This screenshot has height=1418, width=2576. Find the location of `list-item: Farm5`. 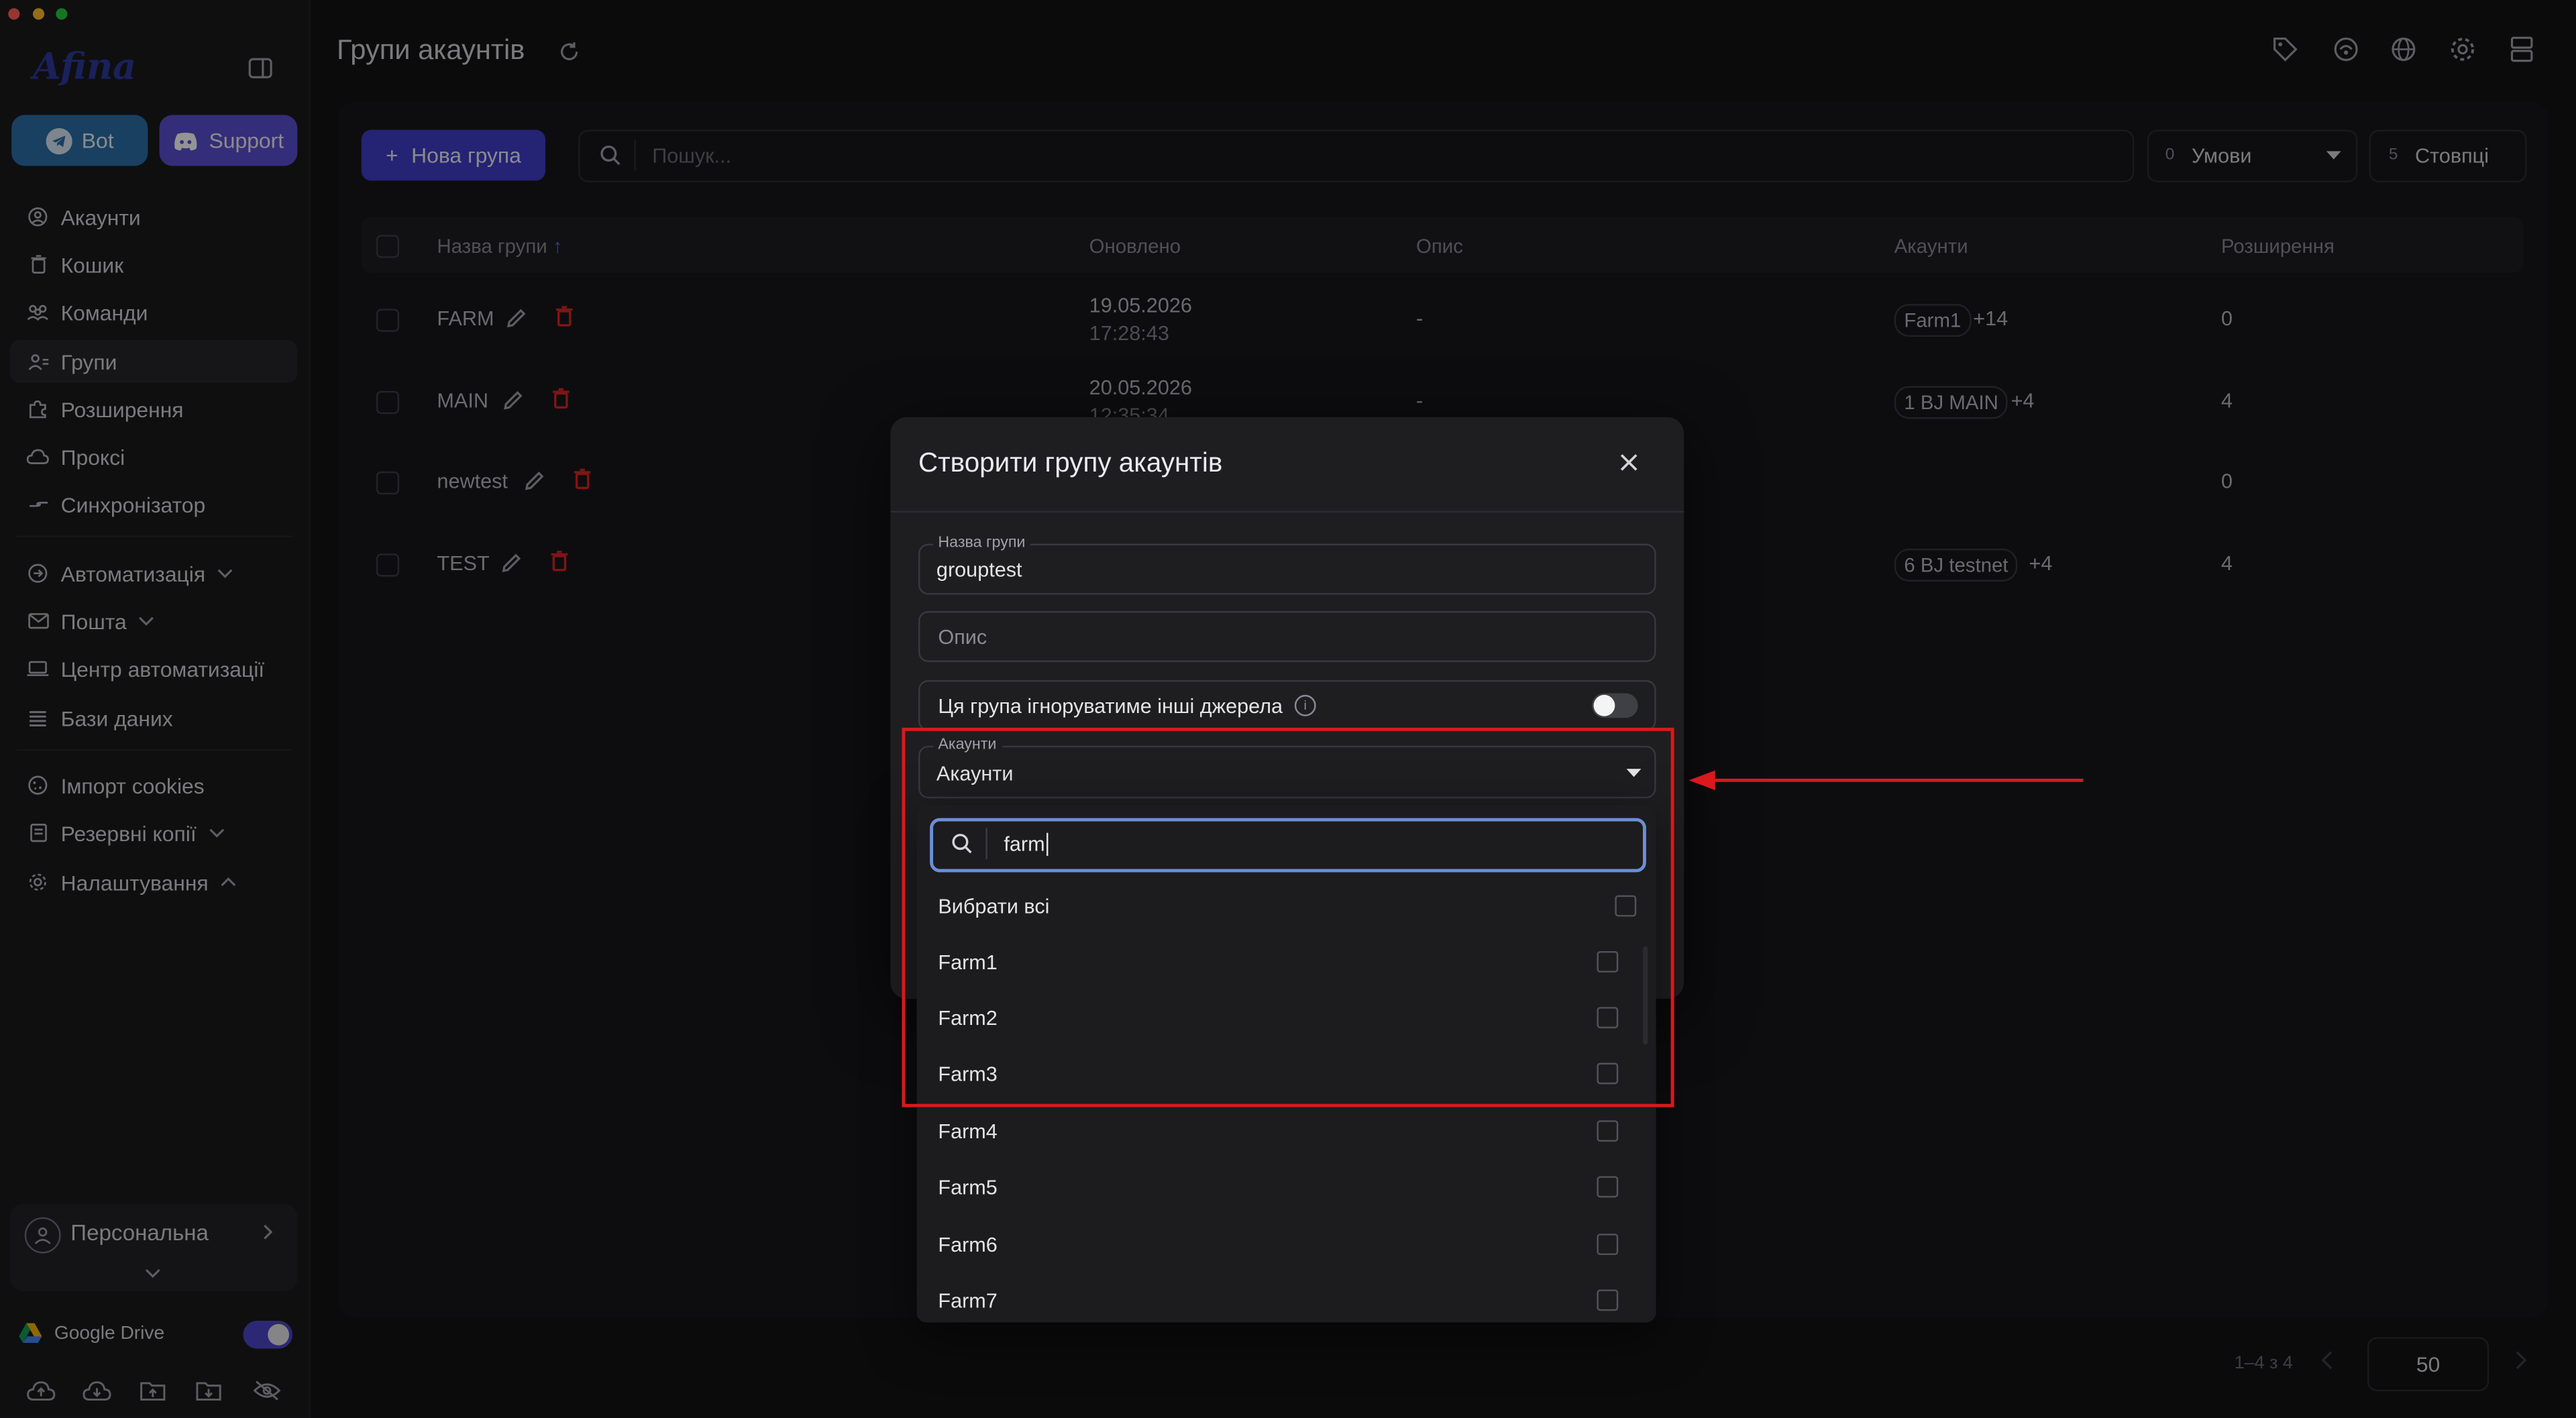

list-item: Farm5 is located at coordinates (1278, 1186).